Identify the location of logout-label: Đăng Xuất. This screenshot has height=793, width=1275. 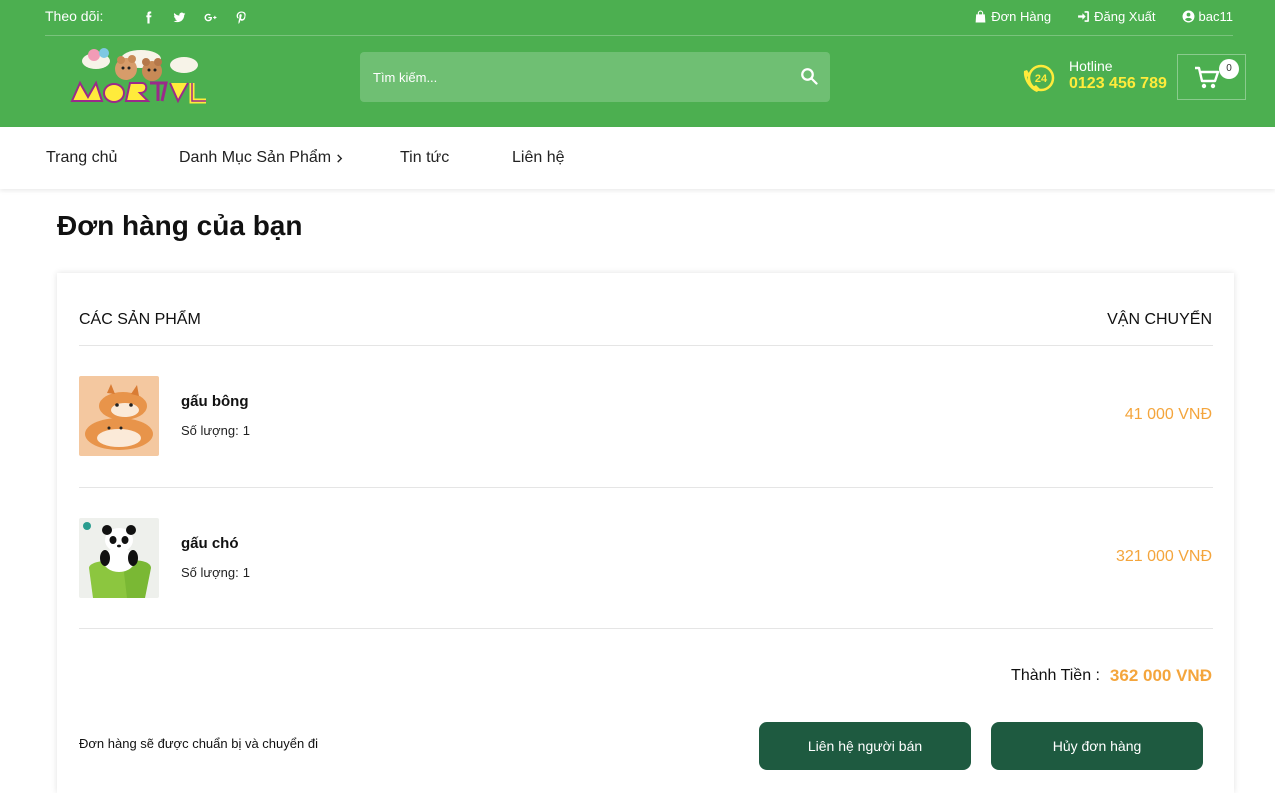
(1125, 16).